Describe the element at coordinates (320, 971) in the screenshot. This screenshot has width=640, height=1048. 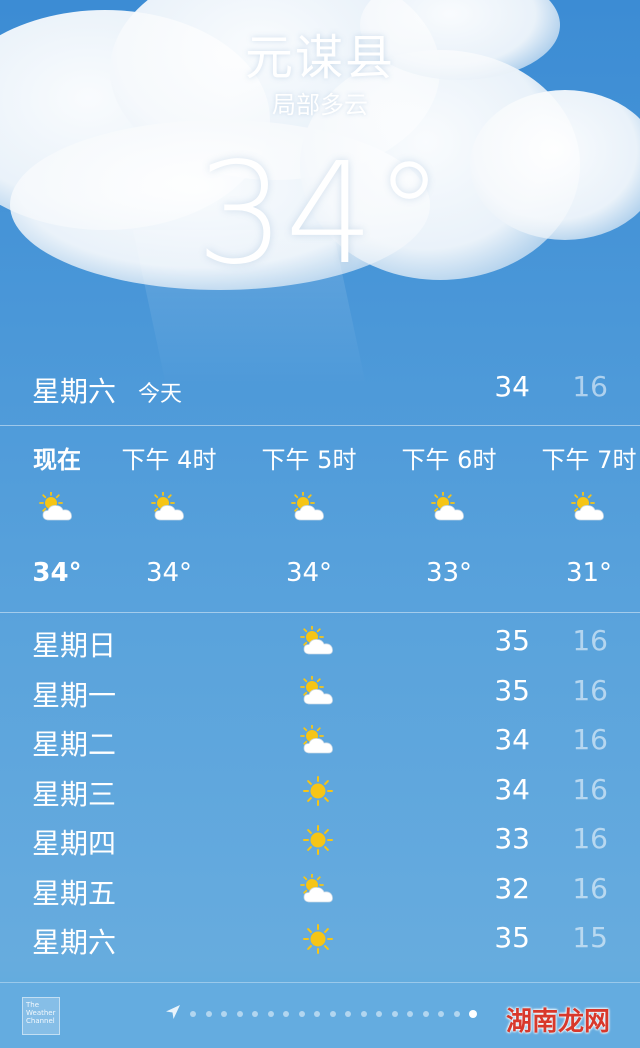
I see `scroll-fade` at that location.